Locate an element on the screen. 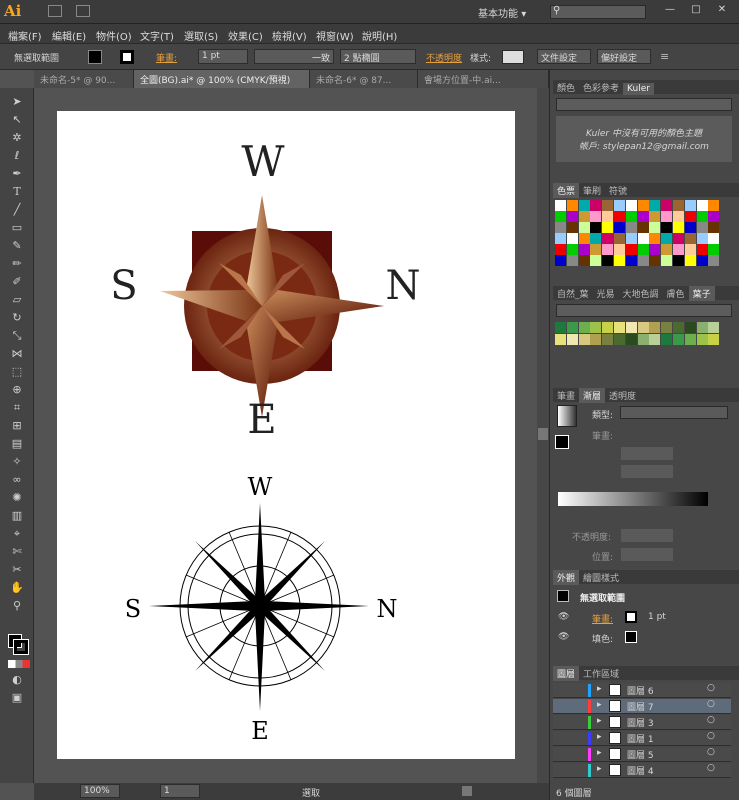  compass-rose-color is located at coordinates (272, 306).